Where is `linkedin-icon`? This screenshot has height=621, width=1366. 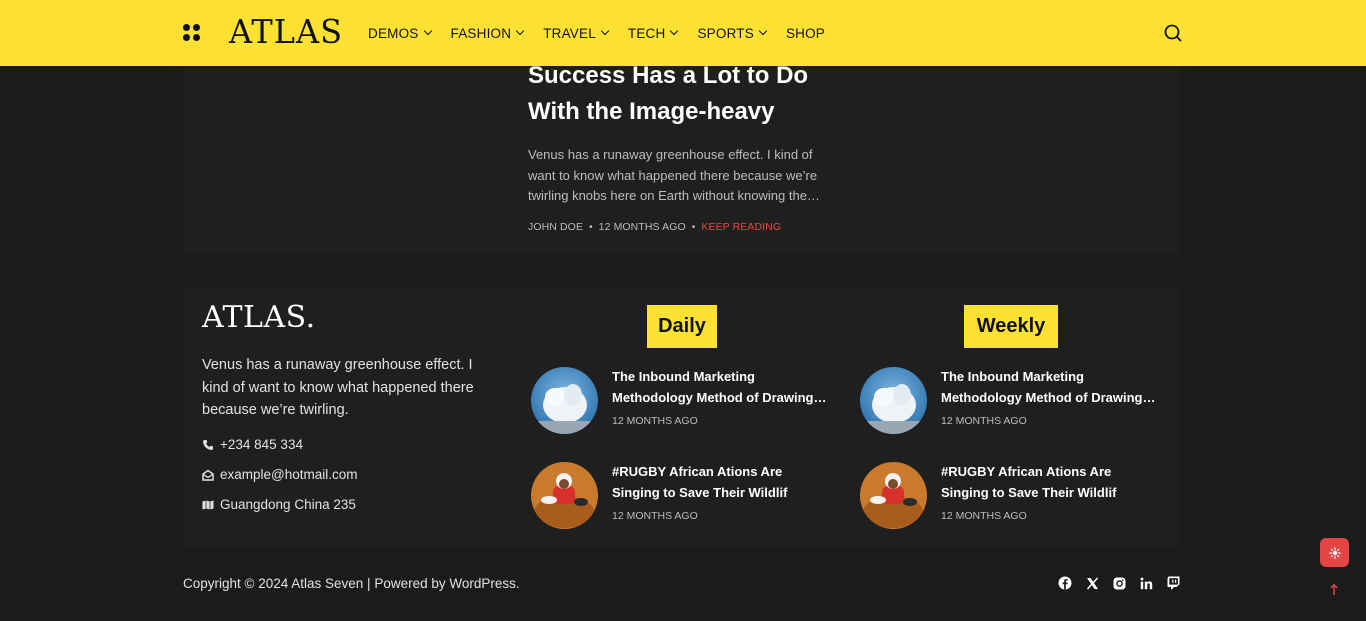 linkedin-icon is located at coordinates (1146, 583).